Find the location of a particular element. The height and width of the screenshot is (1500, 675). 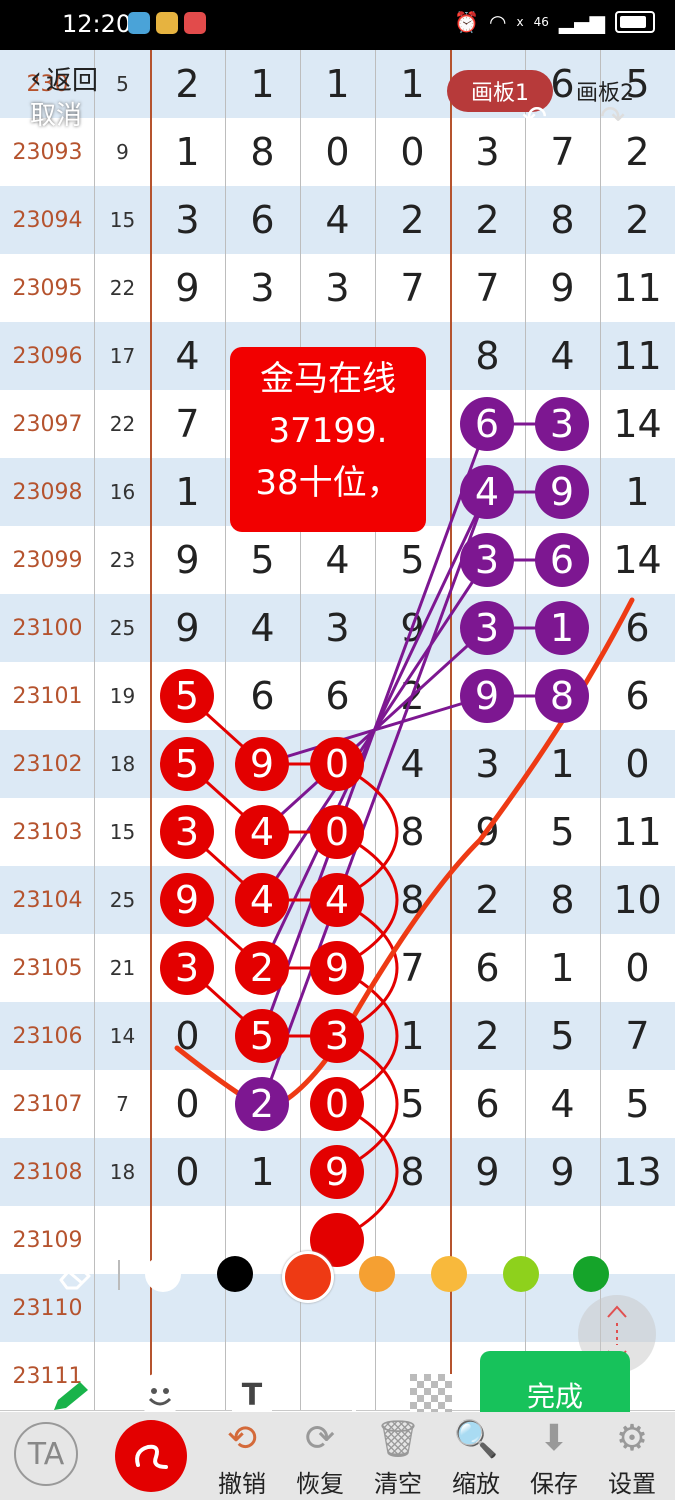

gear-icon: ⚙ is located at coordinates (632, 1438).